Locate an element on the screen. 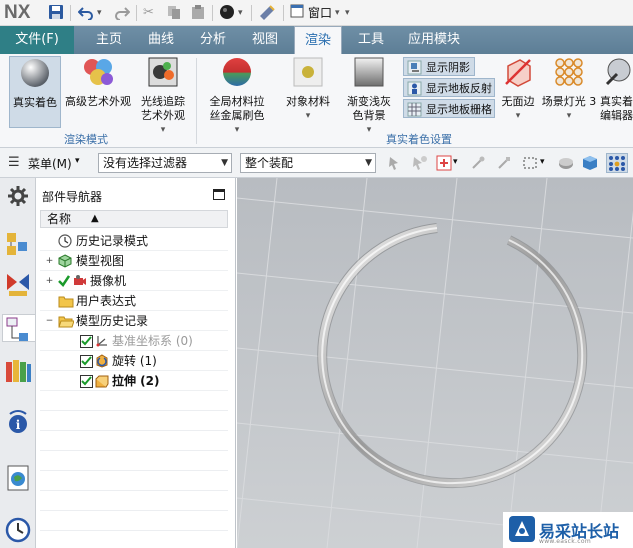 The width and height of the screenshot is (633, 548). tab-home: 主页 is located at coordinates (109, 40).